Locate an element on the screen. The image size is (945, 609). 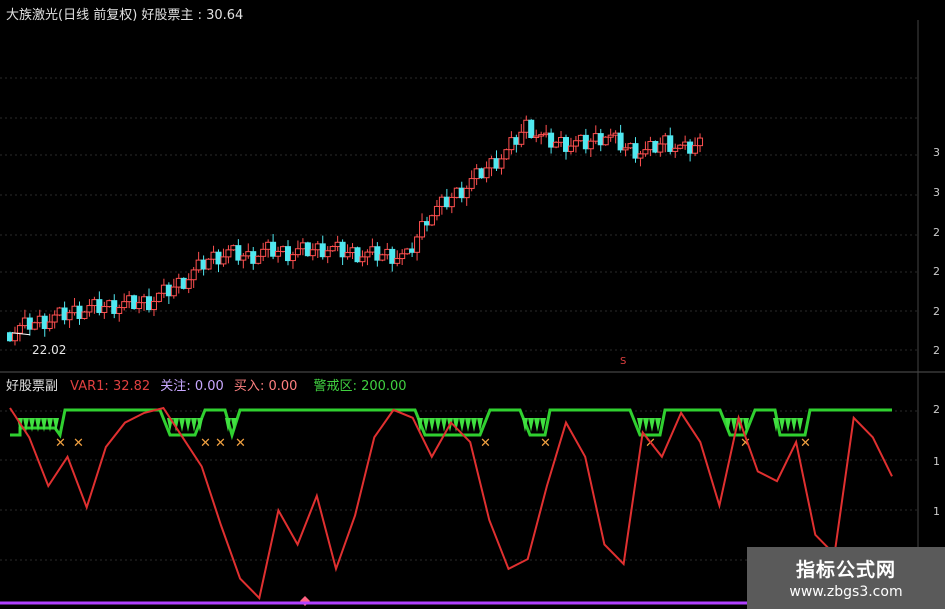
var1-value: 32.82 is located at coordinates (131, 386).